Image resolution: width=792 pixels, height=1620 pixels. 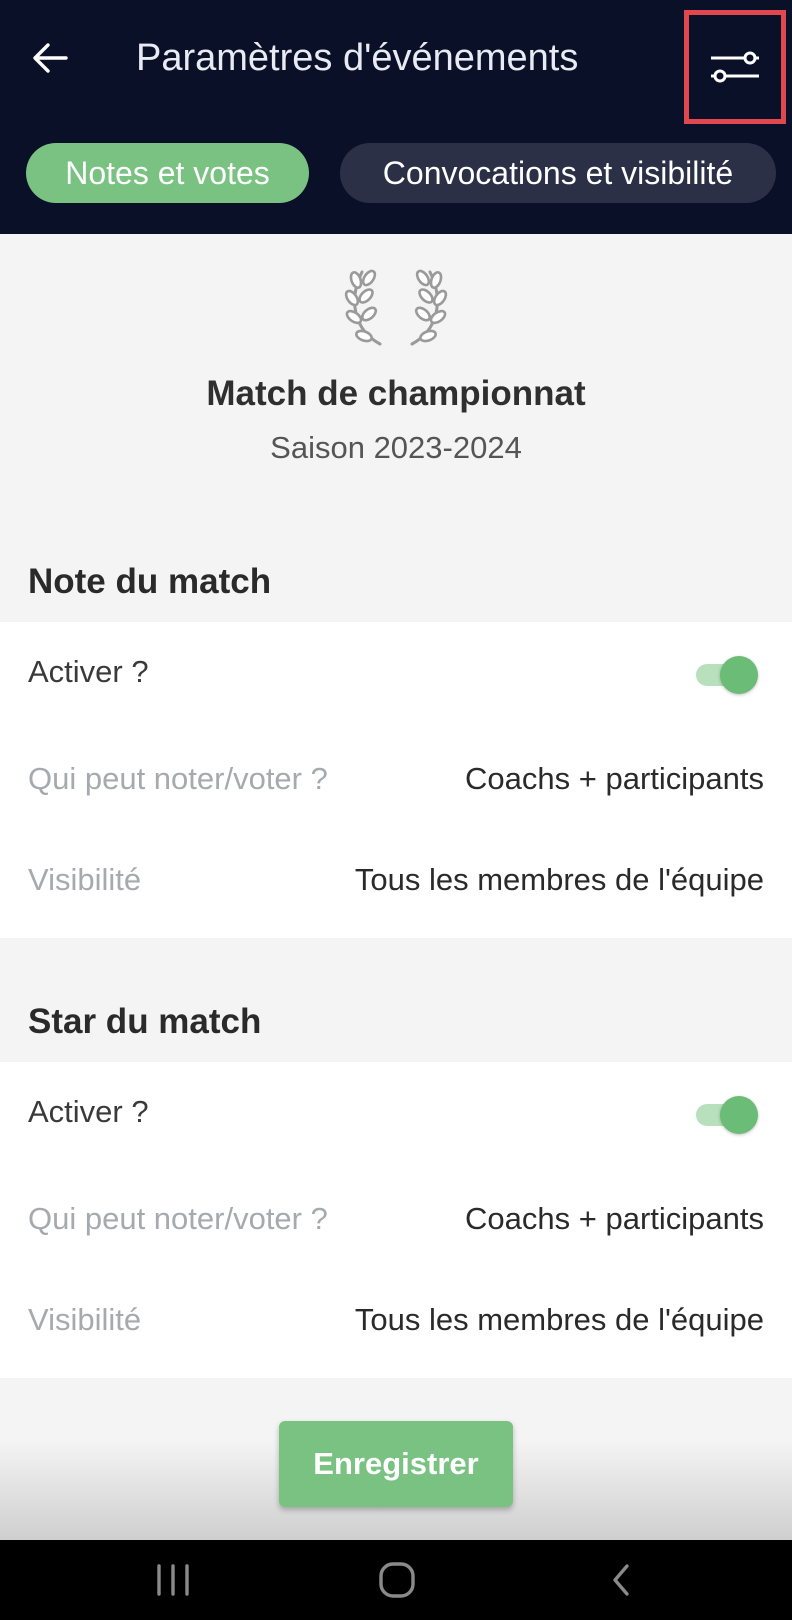 I want to click on event-season: Saison 2023-2024, so click(x=396, y=447).